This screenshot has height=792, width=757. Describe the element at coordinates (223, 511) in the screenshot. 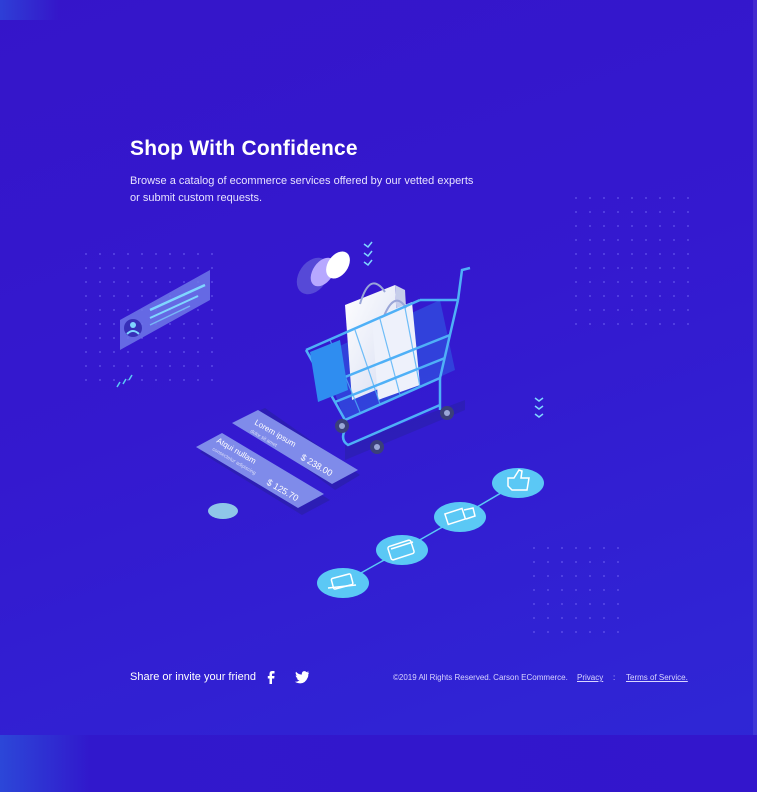

I see `decor-ellipse` at that location.